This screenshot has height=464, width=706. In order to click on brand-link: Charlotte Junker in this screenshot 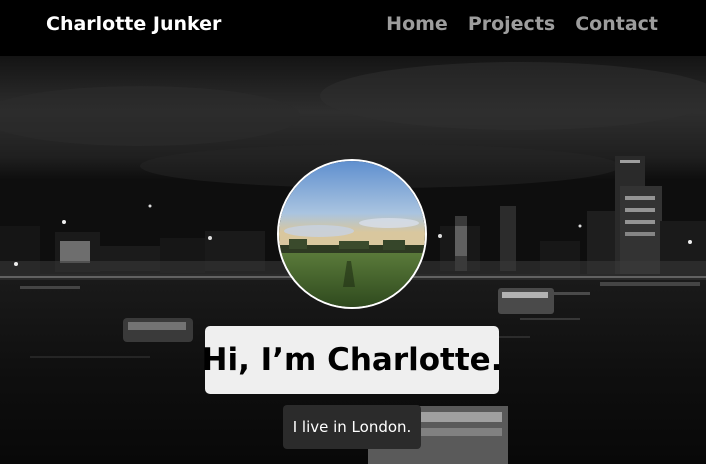, I will do `click(133, 24)`.